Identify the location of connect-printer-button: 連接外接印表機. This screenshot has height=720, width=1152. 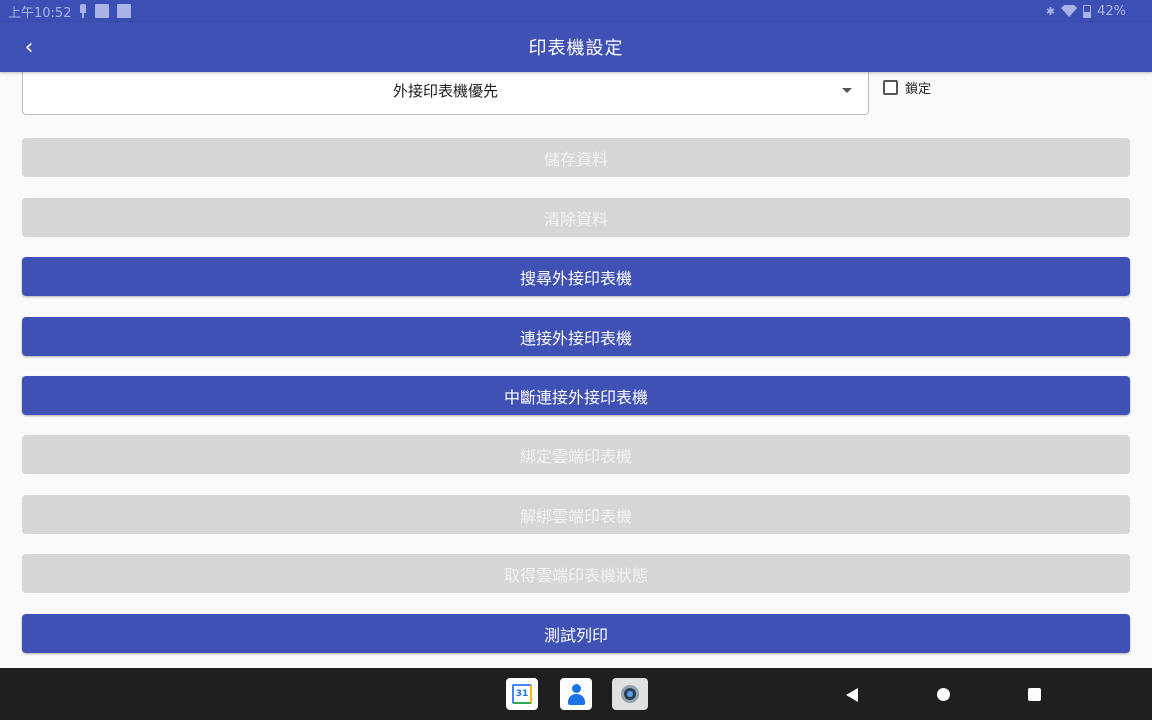
(576, 336).